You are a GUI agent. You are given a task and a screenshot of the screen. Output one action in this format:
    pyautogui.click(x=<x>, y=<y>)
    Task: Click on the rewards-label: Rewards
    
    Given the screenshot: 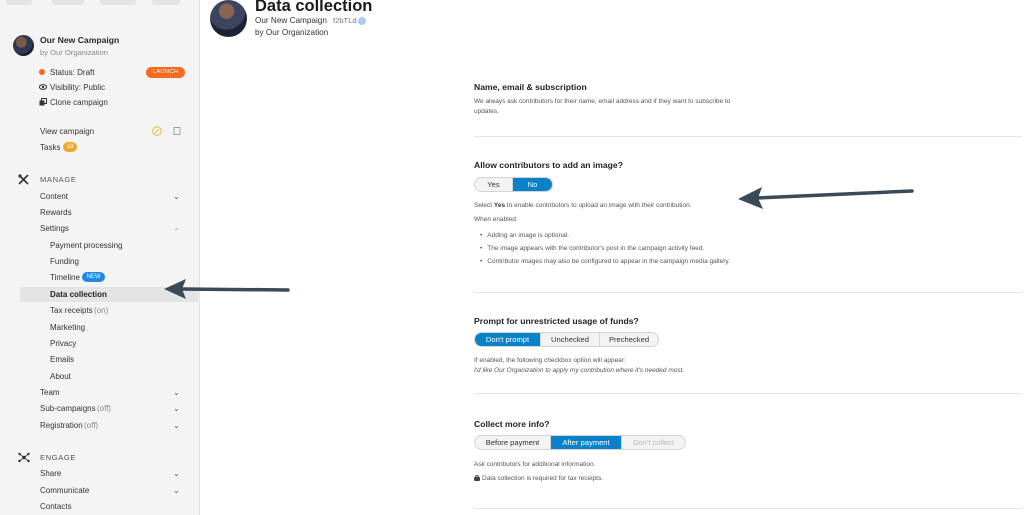 What is the action you would take?
    pyautogui.click(x=56, y=212)
    